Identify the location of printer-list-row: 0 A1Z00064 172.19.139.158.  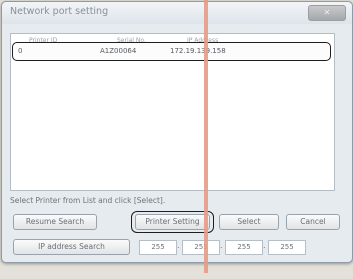
(171, 51).